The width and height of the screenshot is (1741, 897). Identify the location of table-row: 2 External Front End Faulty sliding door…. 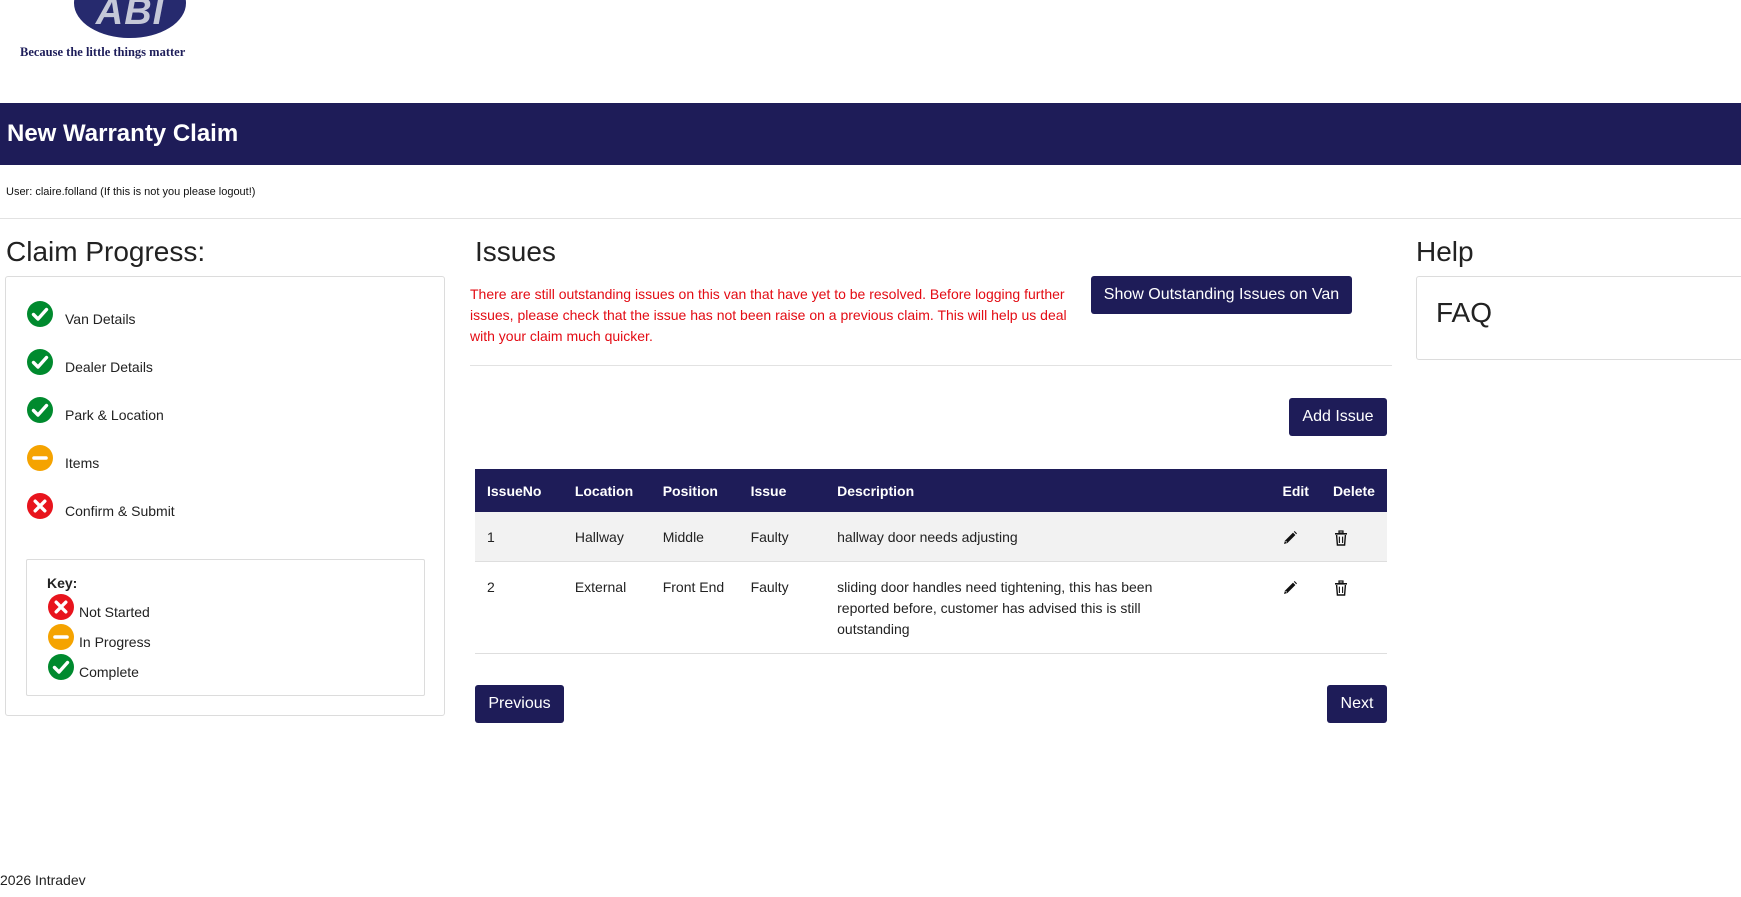
(931, 607).